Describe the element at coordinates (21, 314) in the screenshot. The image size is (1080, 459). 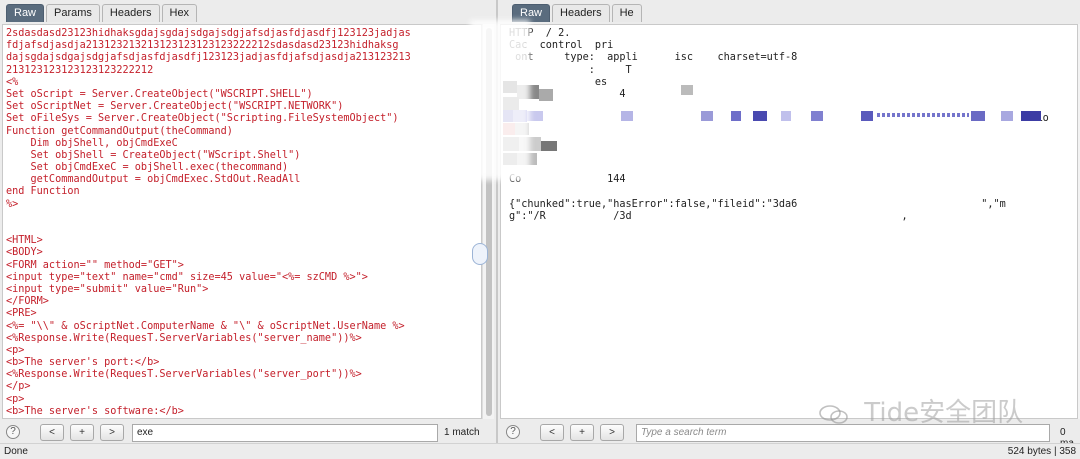
I see `request-code-line: <PRE>` at that location.